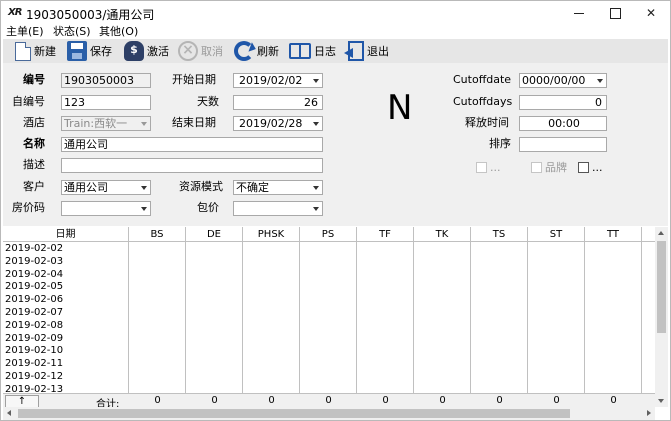 The width and height of the screenshot is (671, 421). What do you see at coordinates (106, 102) in the screenshot?
I see `self-code-field: 123` at bounding box center [106, 102].